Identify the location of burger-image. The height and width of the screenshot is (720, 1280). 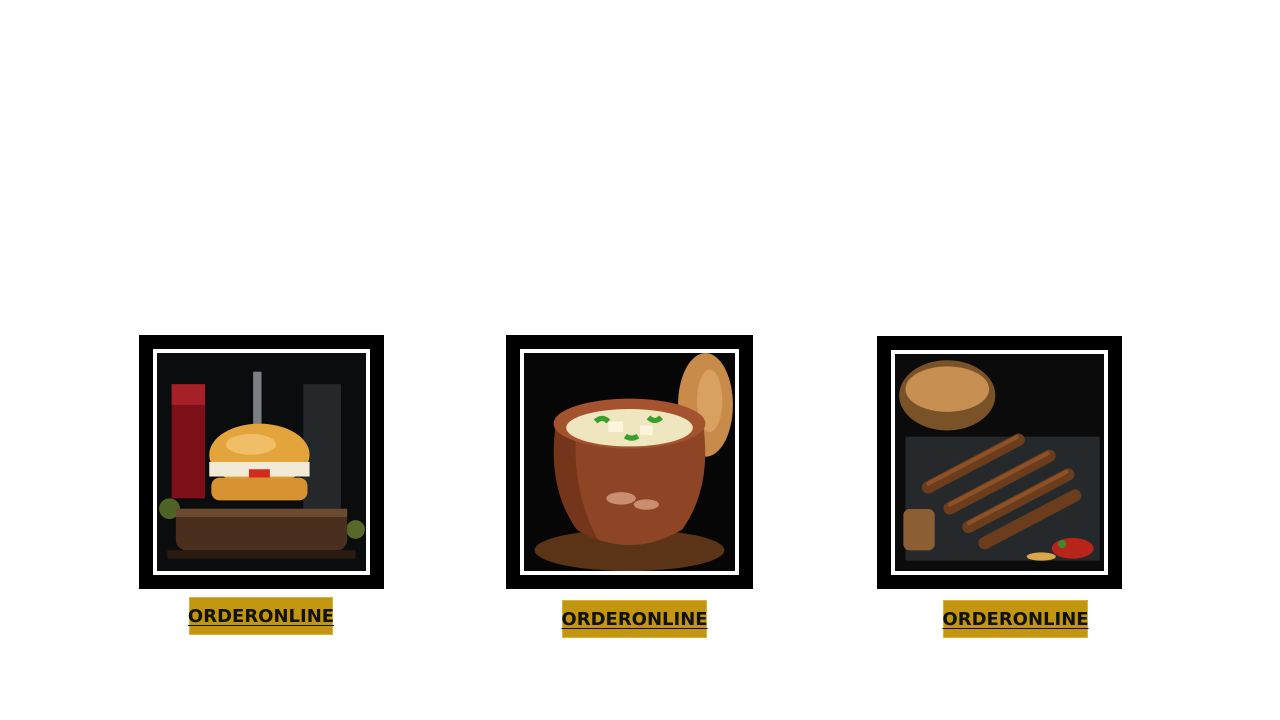
(261, 462).